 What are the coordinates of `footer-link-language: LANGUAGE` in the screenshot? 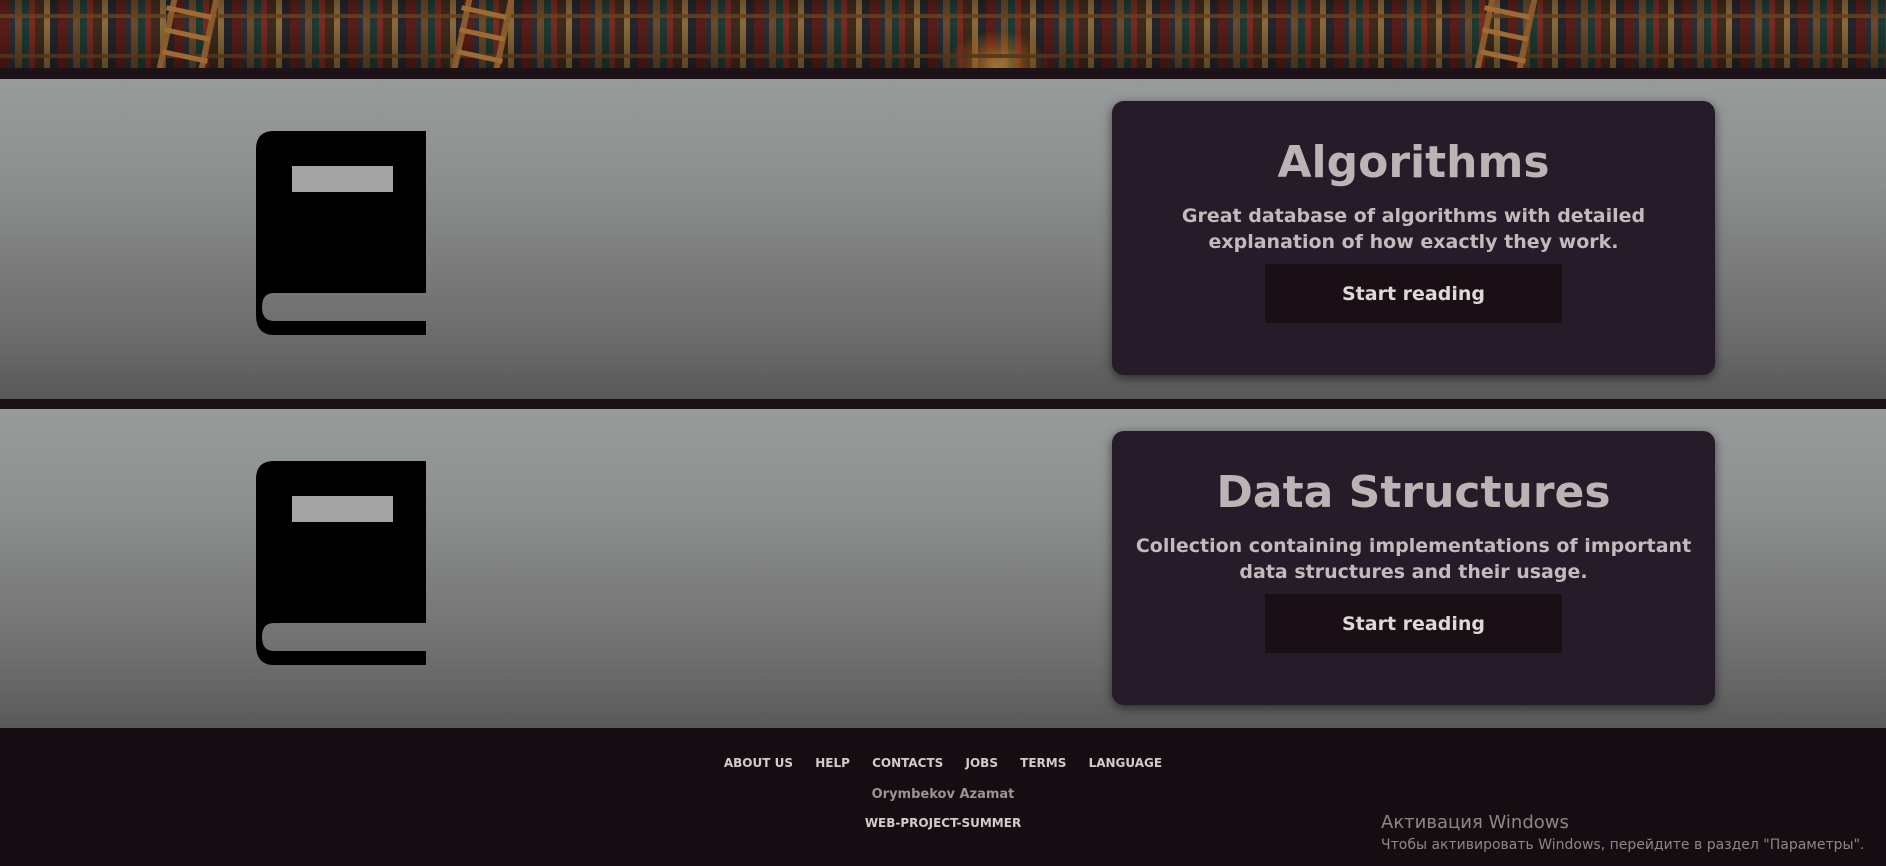 It's located at (1126, 763).